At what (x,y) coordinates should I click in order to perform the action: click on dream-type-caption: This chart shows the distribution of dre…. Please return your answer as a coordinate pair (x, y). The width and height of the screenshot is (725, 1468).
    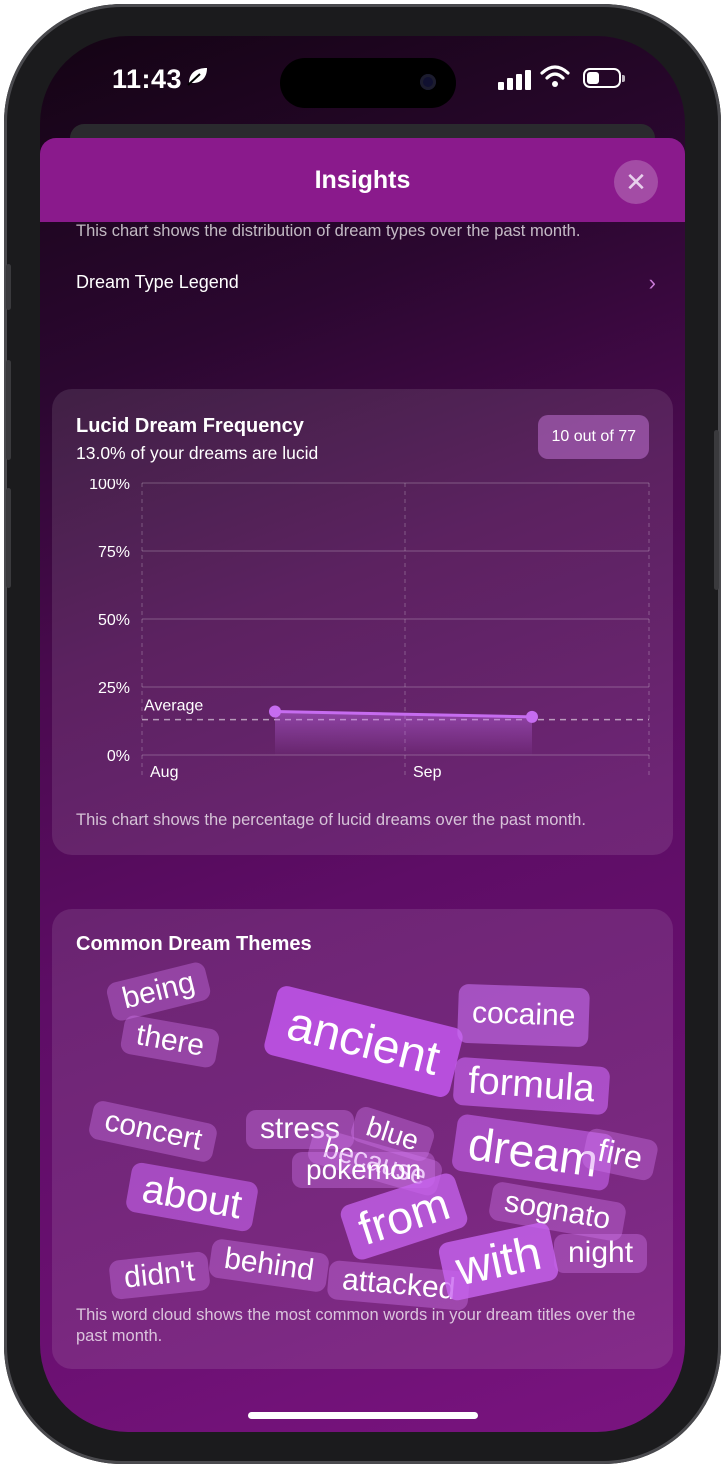
    Looking at the image, I should click on (328, 231).